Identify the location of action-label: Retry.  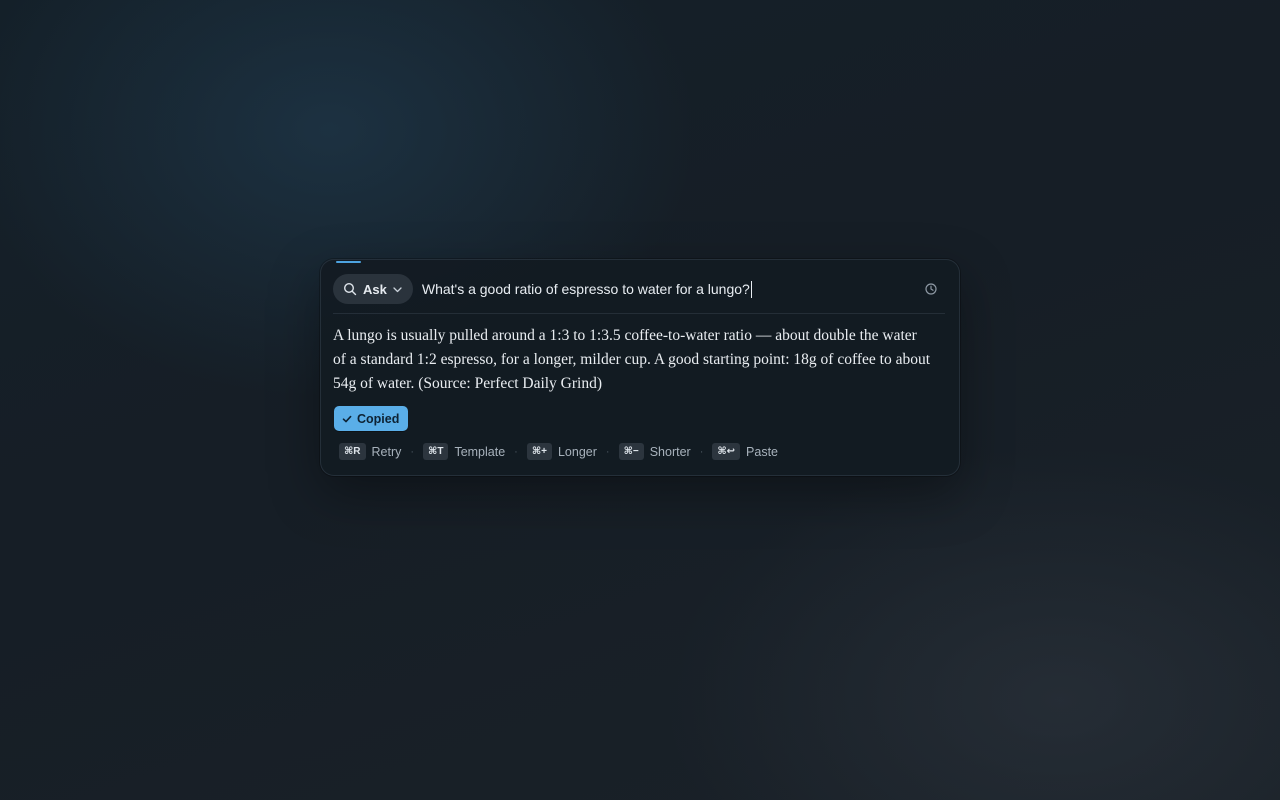
(386, 451).